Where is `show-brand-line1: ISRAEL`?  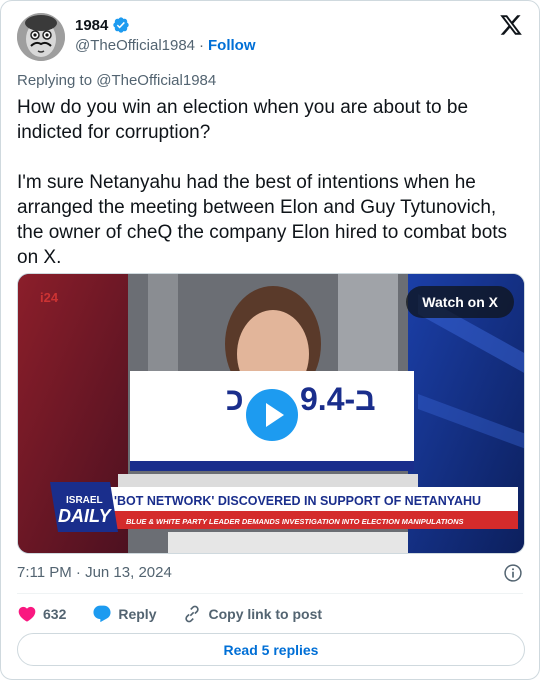
show-brand-line1: ISRAEL is located at coordinates (84, 500).